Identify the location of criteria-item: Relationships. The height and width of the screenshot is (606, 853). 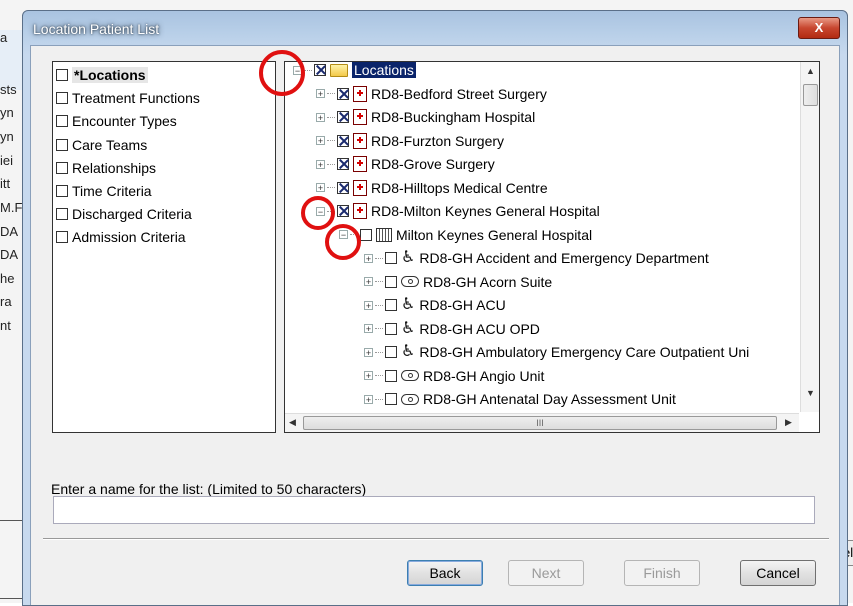
(106, 168).